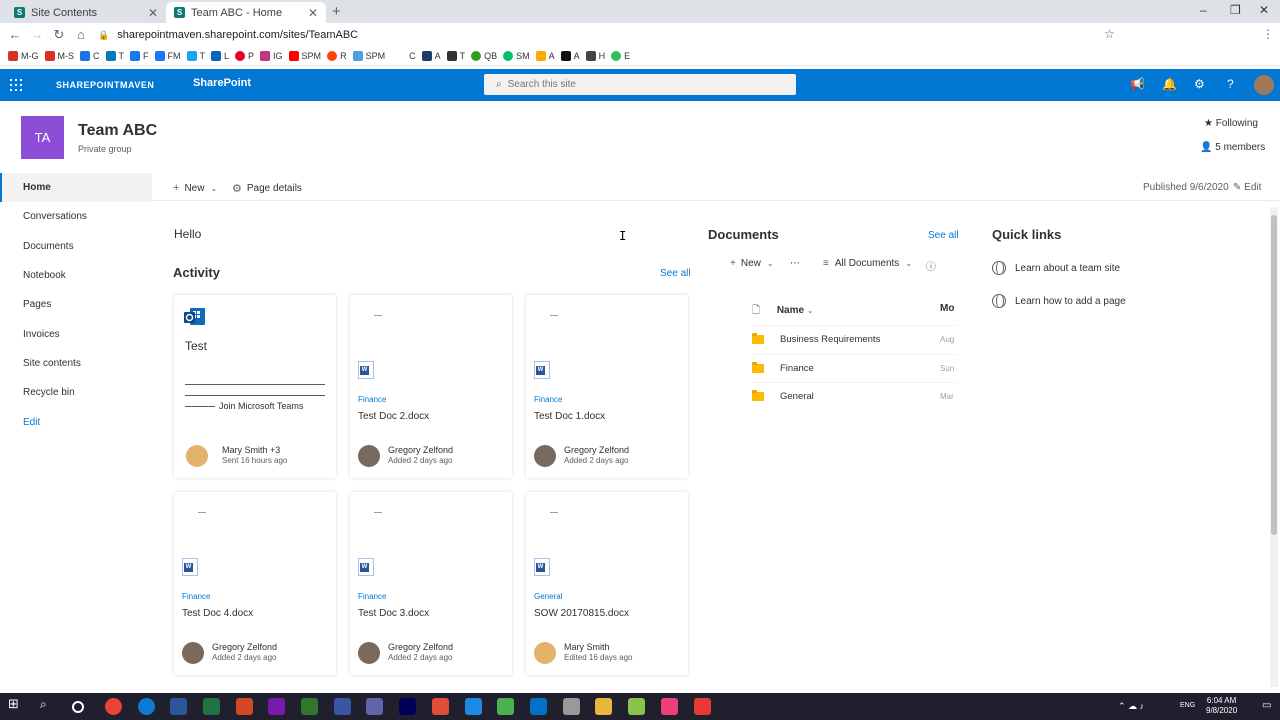 This screenshot has height=720, width=1280. What do you see at coordinates (1264, 85) in the screenshot?
I see `user-avatar` at bounding box center [1264, 85].